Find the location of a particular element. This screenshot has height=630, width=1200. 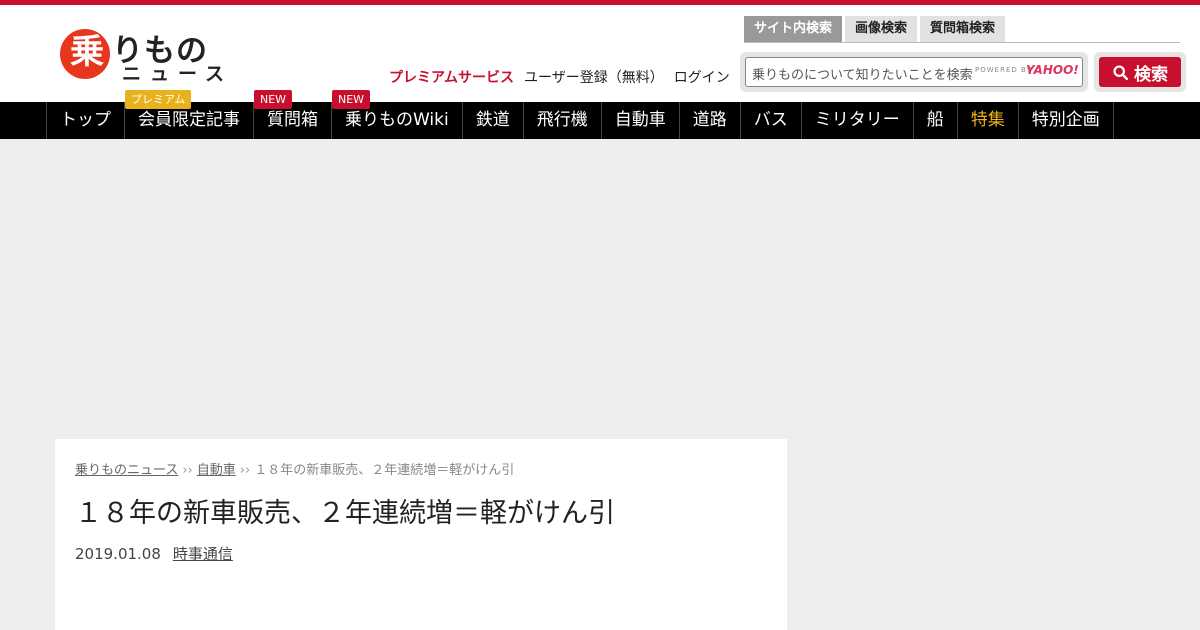

search-placeholder: 乗りものについて知りたいことを検索 is located at coordinates (862, 75).